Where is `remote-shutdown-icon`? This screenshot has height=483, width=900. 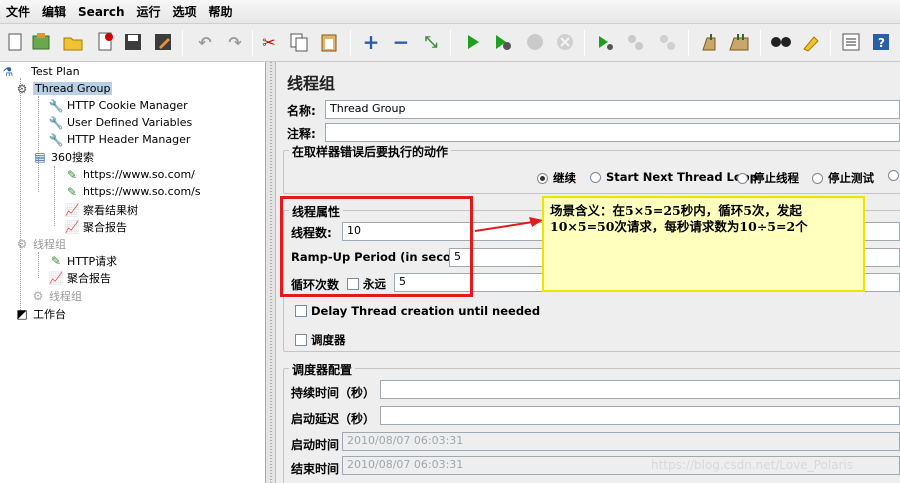 remote-shutdown-icon is located at coordinates (667, 42).